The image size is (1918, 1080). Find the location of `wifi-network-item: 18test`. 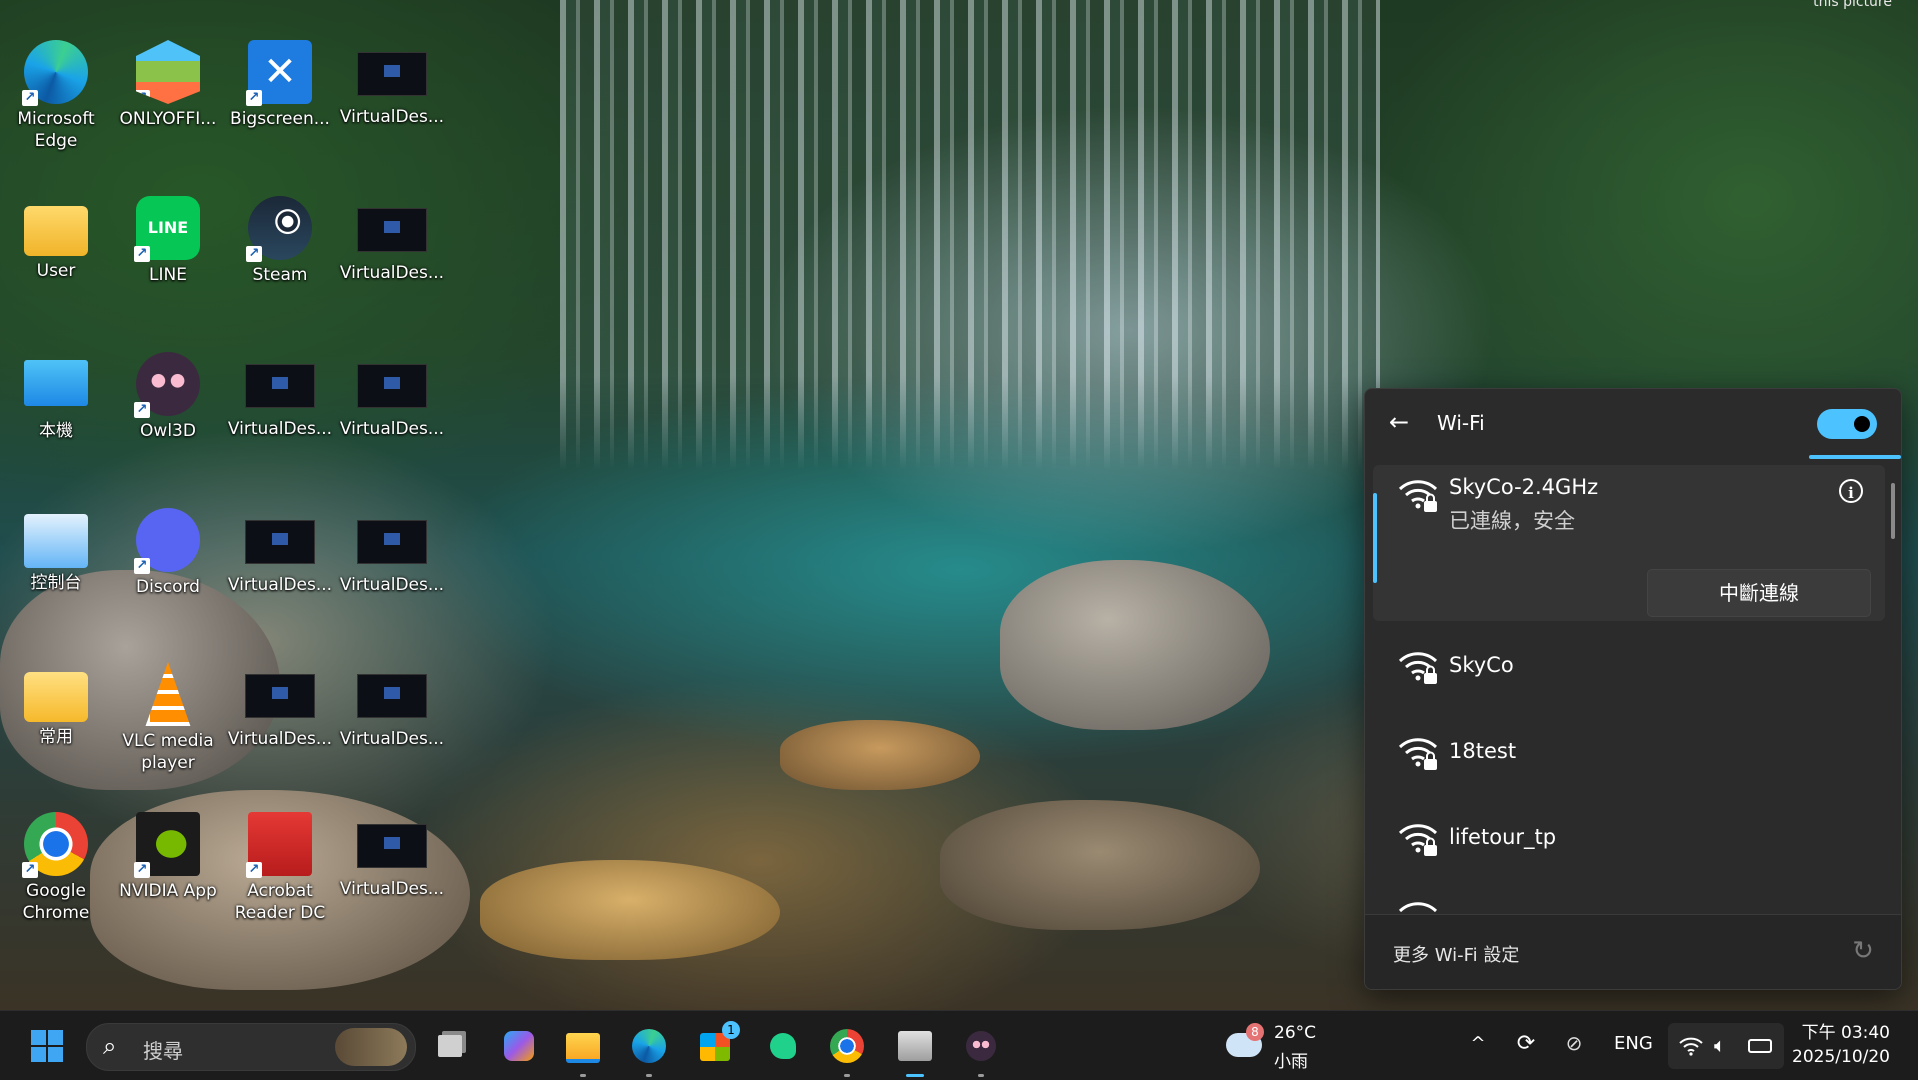

wifi-network-item: 18test is located at coordinates (1629, 754).